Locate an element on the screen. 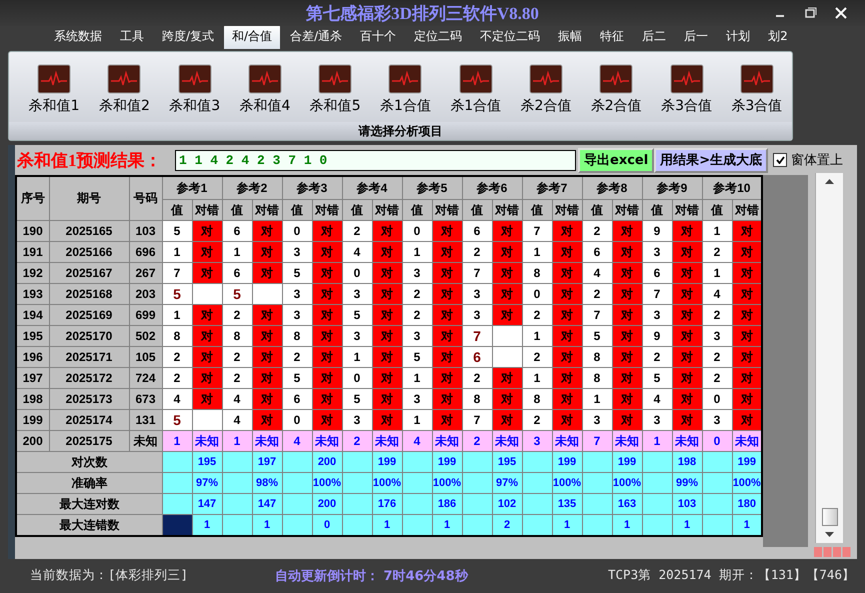 The image size is (865, 593). table-cell: 103 is located at coordinates (687, 504).